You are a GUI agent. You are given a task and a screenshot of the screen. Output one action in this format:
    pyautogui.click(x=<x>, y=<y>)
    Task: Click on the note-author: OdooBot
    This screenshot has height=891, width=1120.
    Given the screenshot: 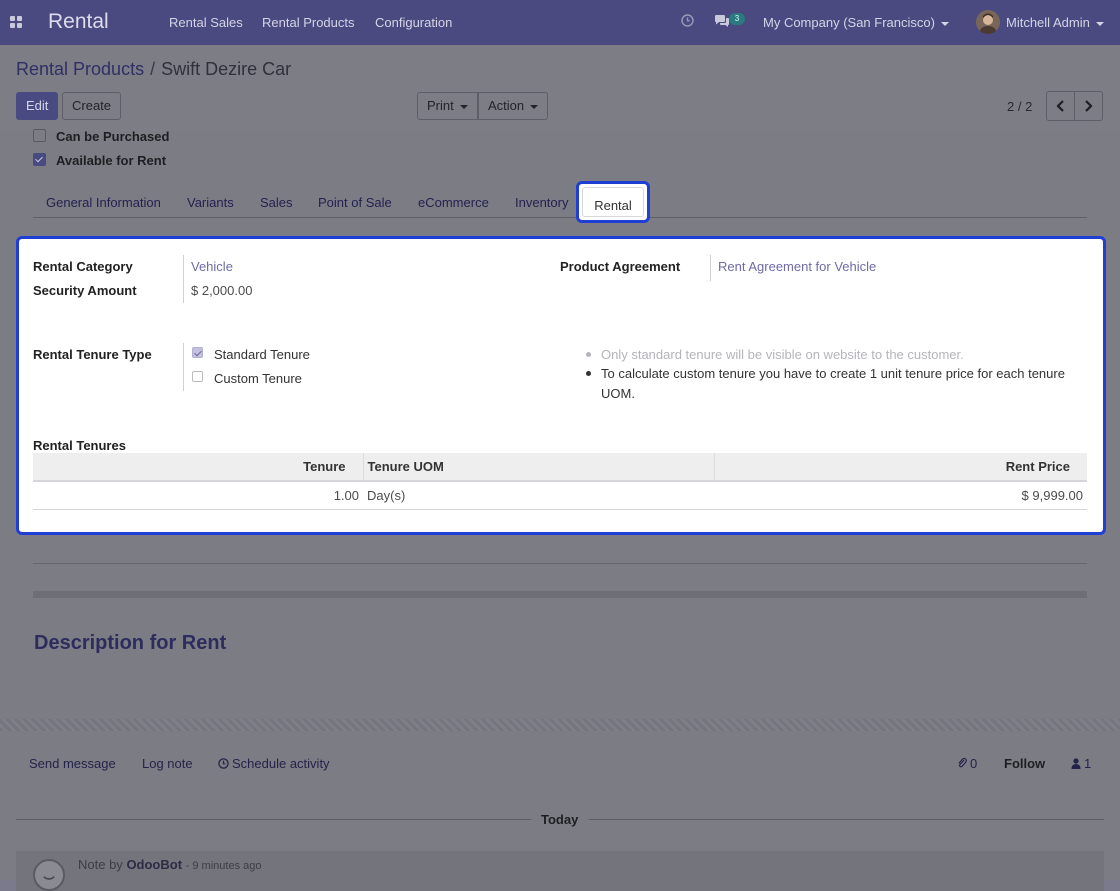 What is the action you would take?
    pyautogui.click(x=154, y=864)
    